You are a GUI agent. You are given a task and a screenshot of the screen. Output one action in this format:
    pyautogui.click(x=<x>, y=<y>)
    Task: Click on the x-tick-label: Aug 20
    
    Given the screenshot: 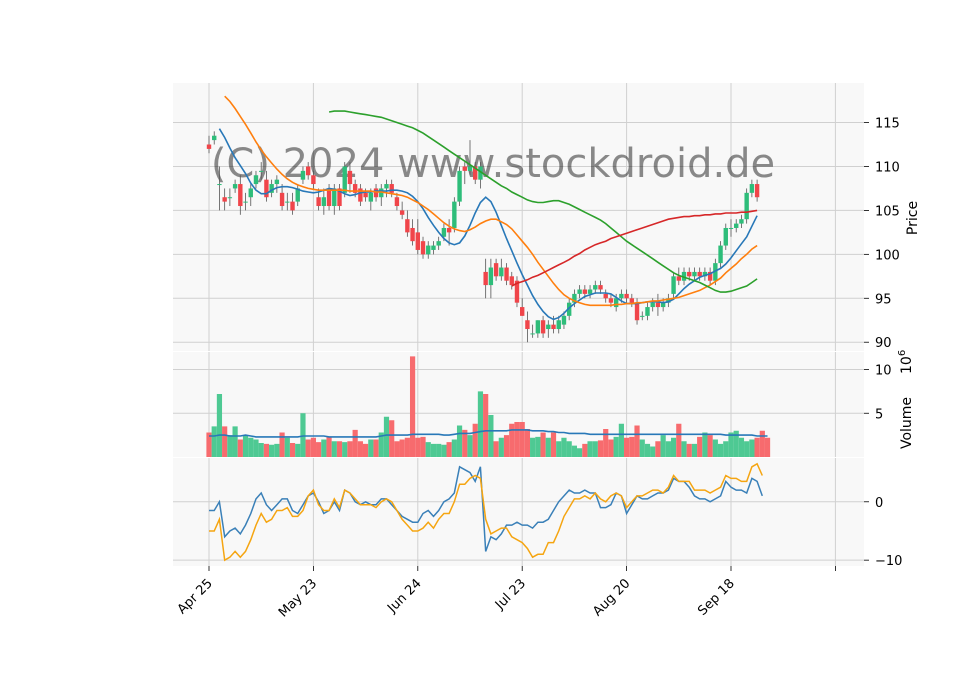 What is the action you would take?
    pyautogui.click(x=611, y=597)
    